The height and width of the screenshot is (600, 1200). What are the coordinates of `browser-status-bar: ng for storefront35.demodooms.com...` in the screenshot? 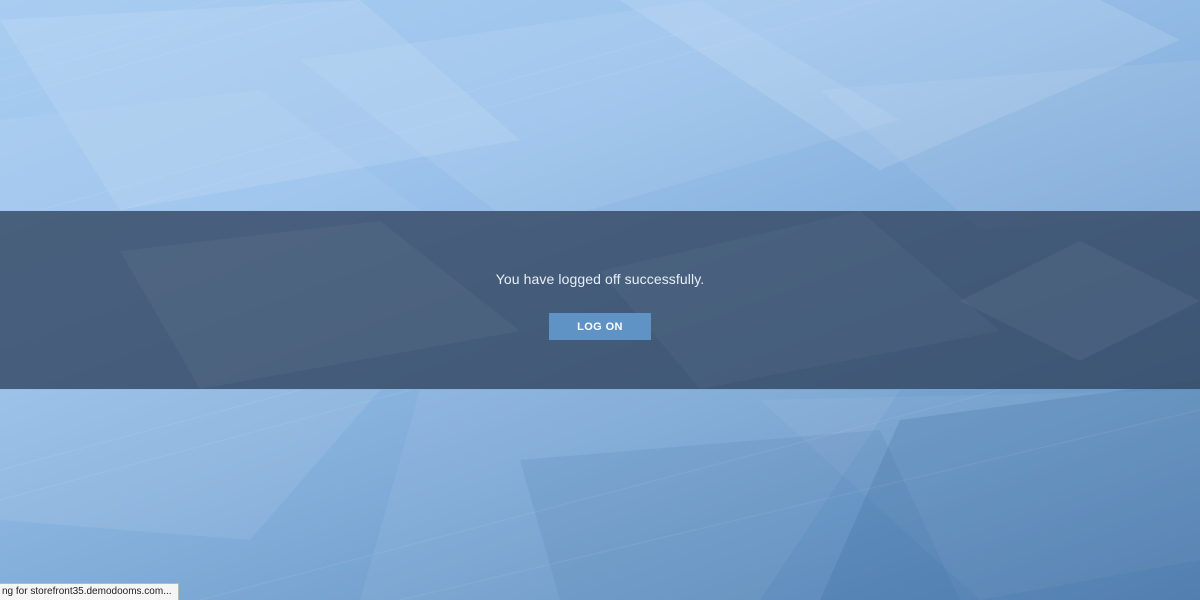 It's located at (89, 591).